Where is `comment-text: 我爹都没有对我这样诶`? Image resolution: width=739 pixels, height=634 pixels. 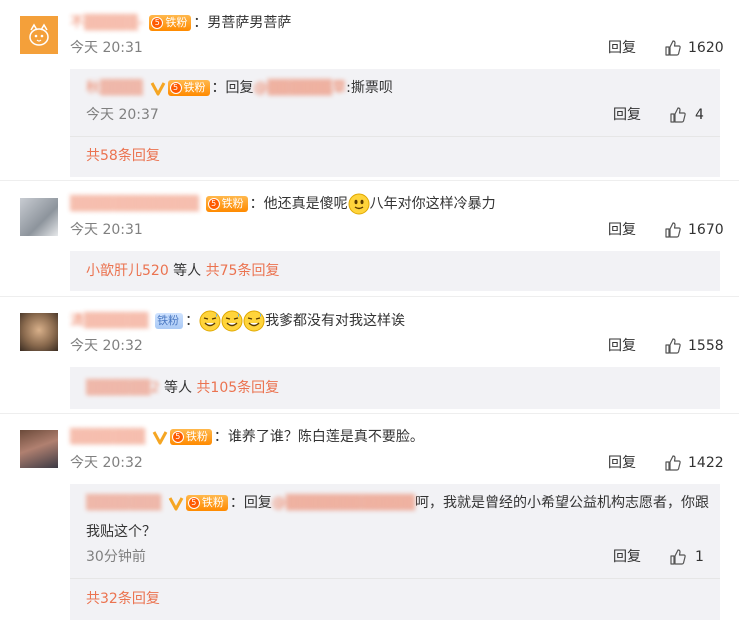 comment-text: 我爹都没有对我这样诶 is located at coordinates (335, 321).